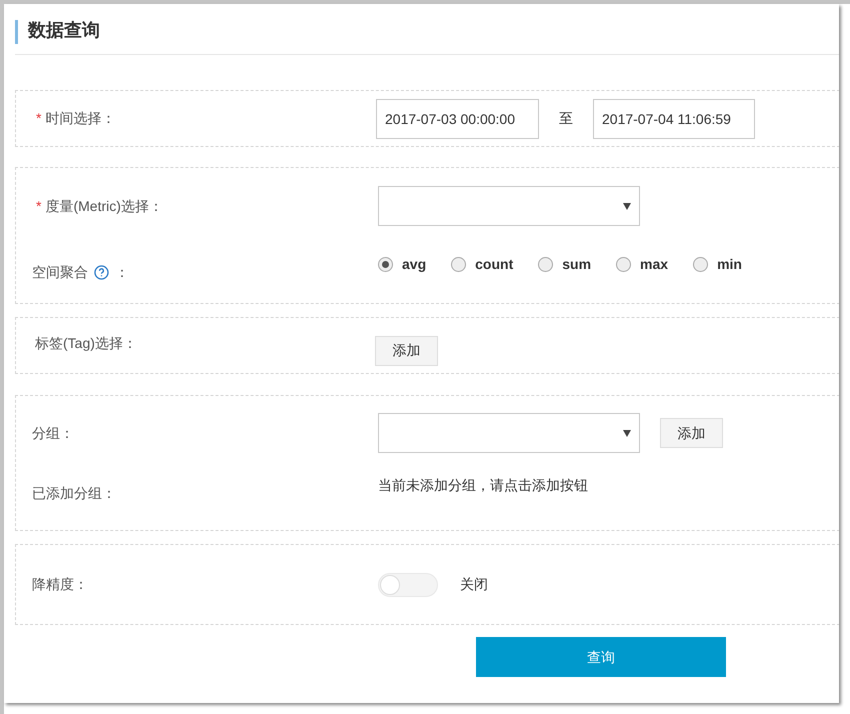 The height and width of the screenshot is (714, 850). I want to click on title-accent-bar, so click(16, 32).